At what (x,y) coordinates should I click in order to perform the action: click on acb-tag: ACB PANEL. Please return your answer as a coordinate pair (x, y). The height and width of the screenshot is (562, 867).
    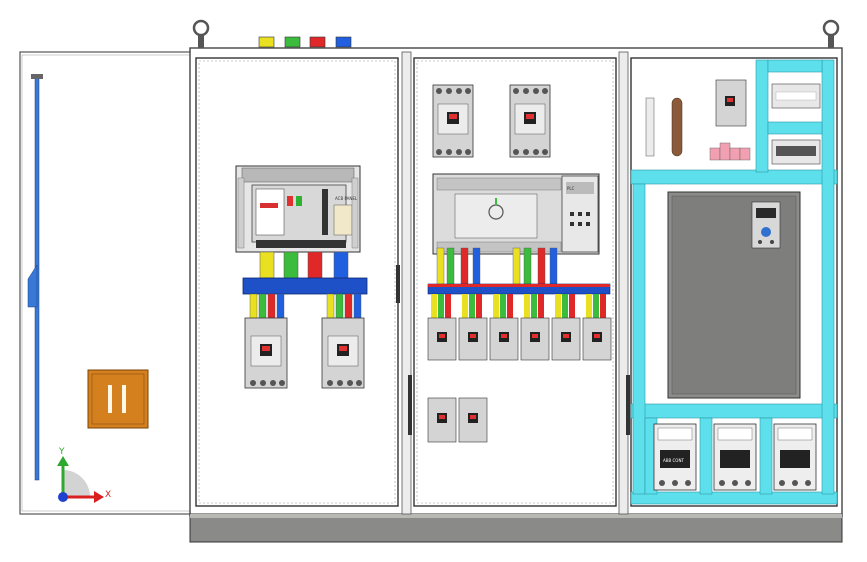
    Looking at the image, I should click on (346, 198).